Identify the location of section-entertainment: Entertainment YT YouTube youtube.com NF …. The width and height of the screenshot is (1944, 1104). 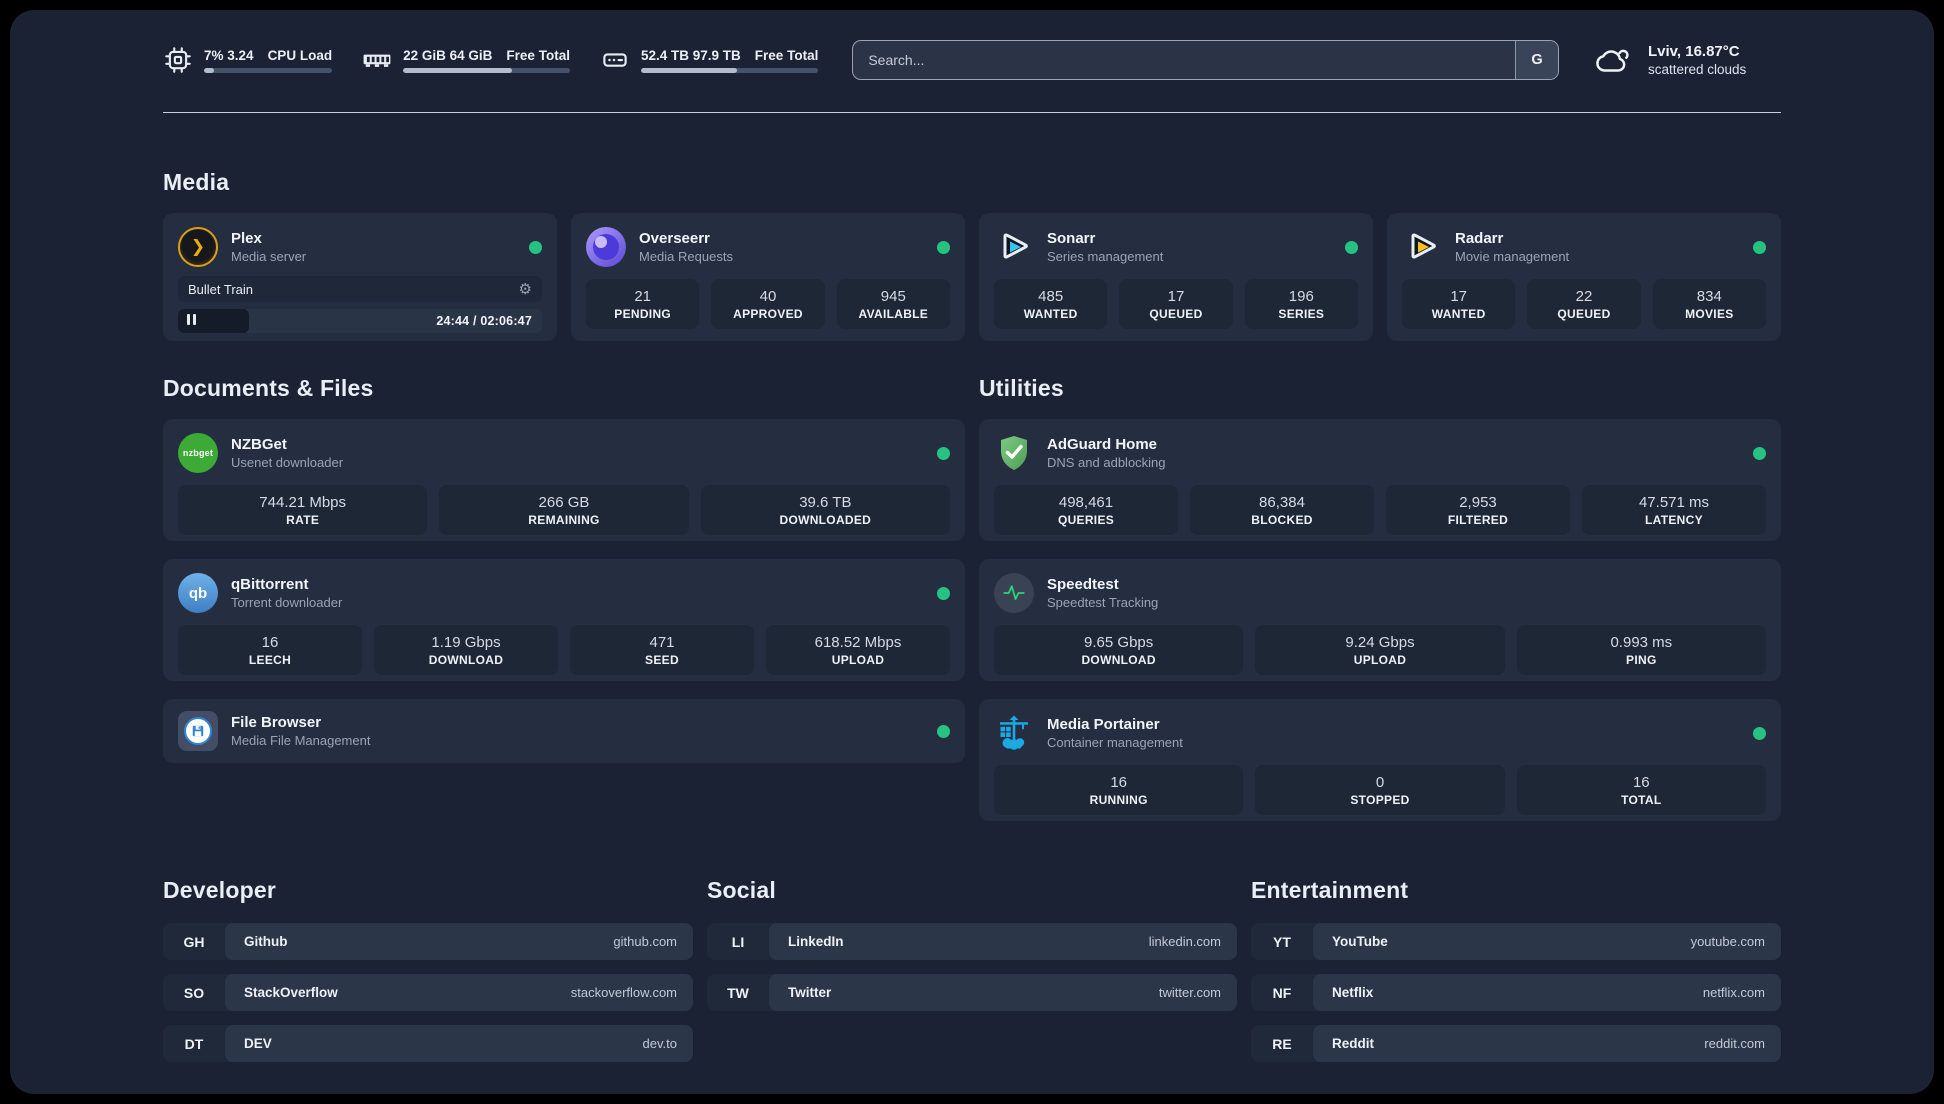
(1516, 969).